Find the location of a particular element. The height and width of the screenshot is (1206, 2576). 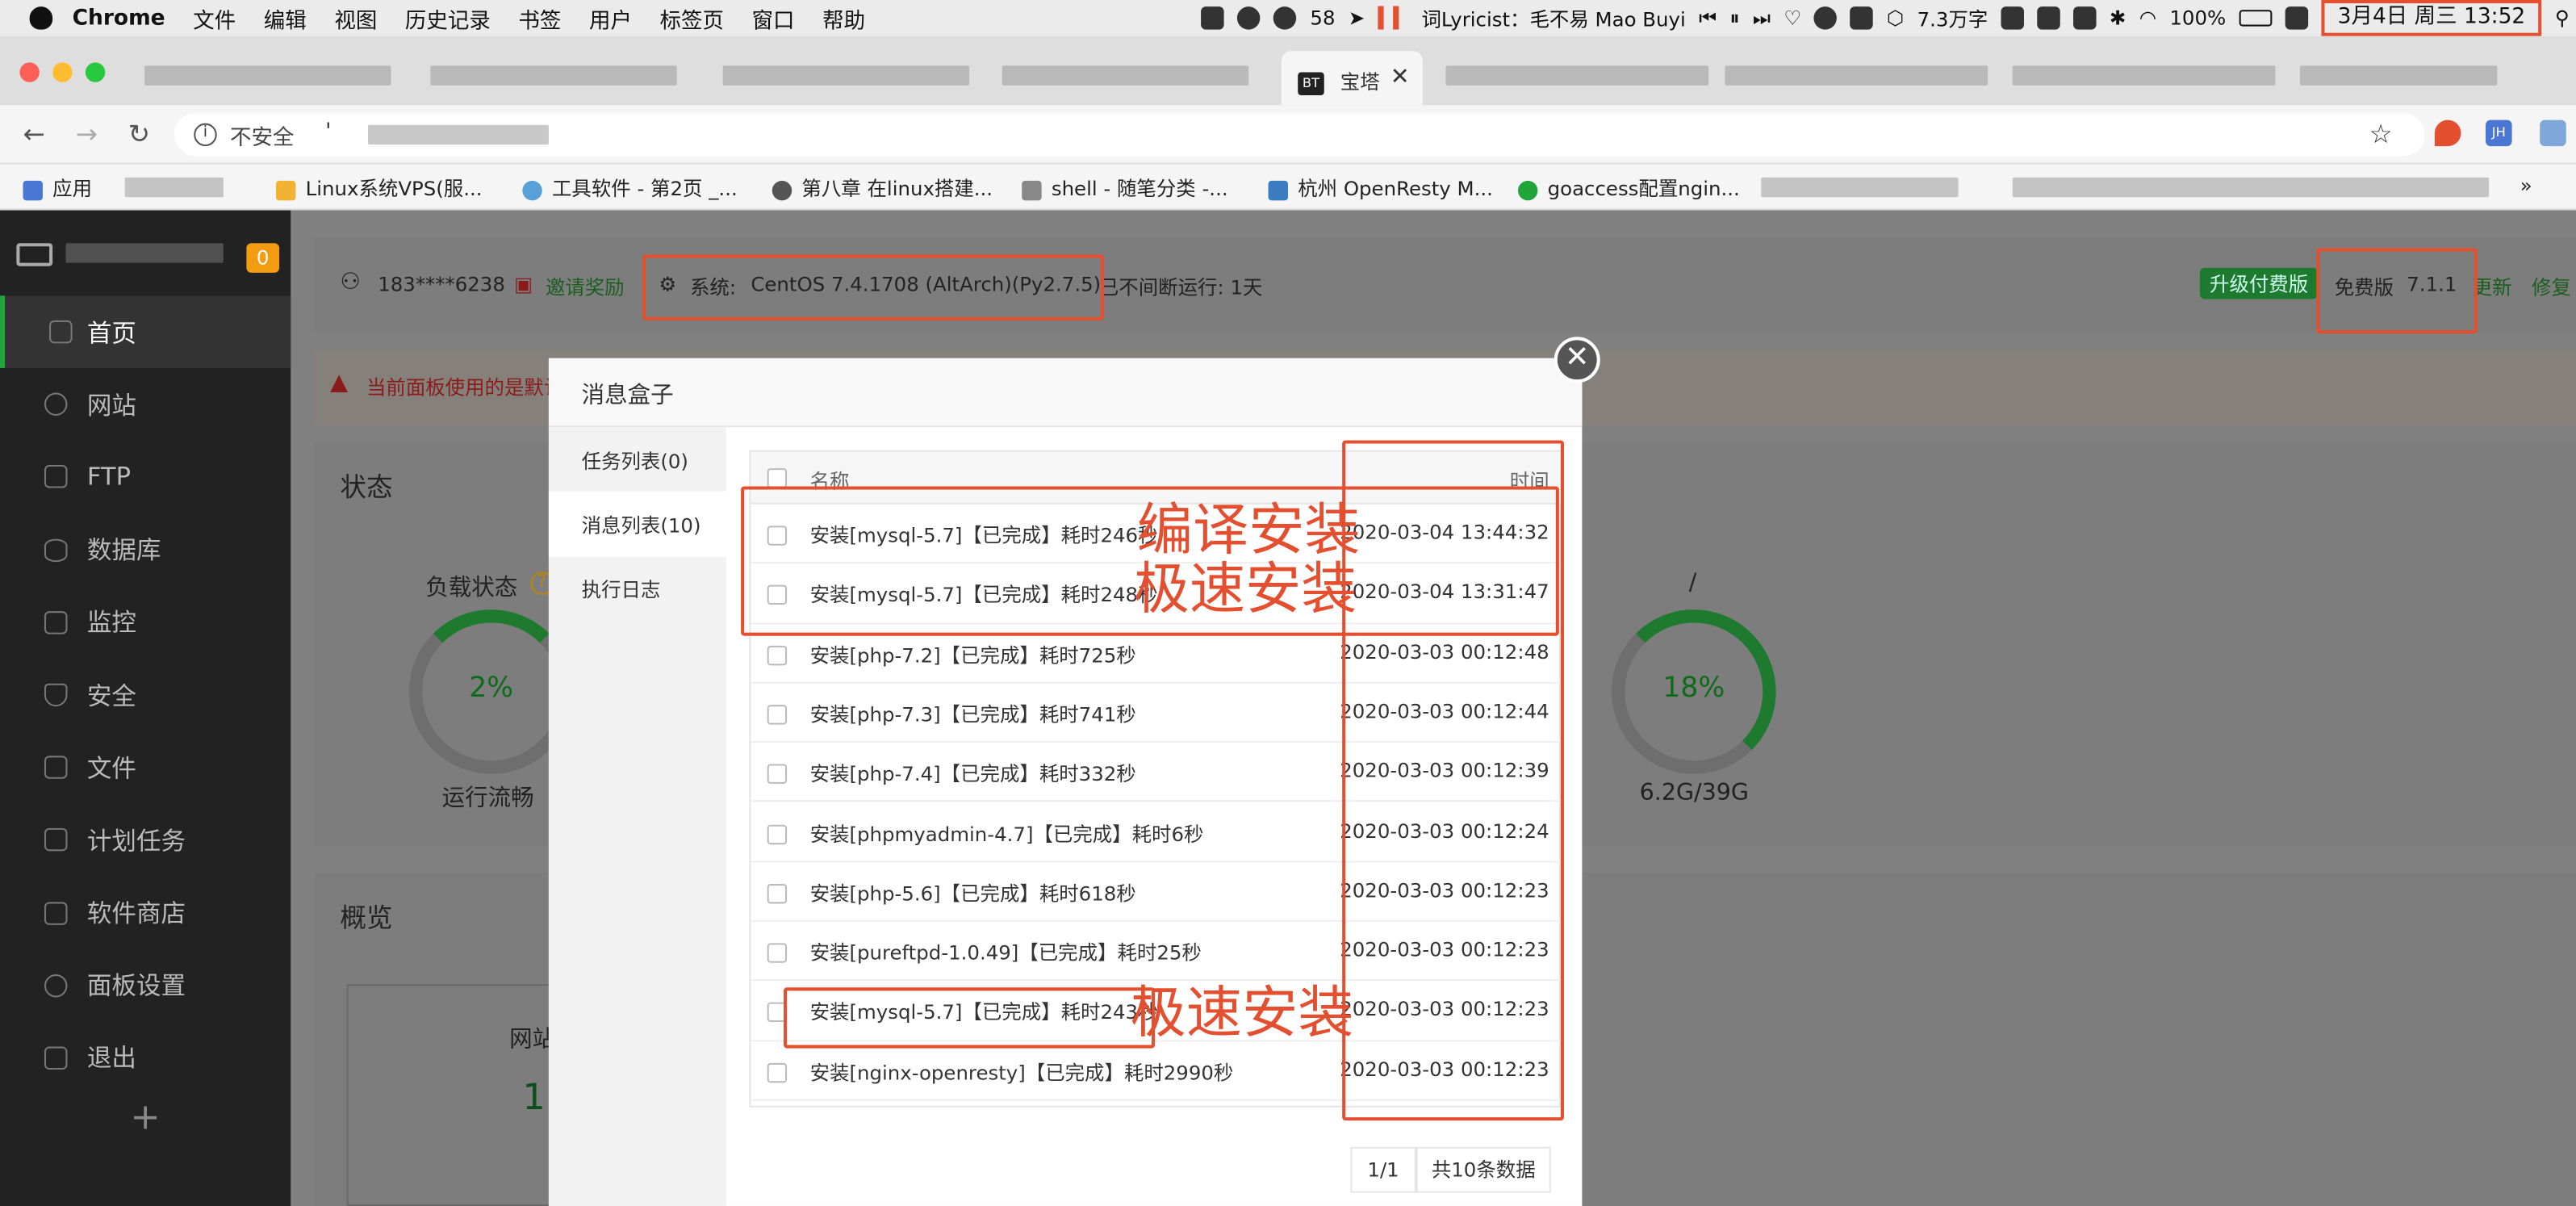

sidebar-item-home: 首页 is located at coordinates (145, 332).